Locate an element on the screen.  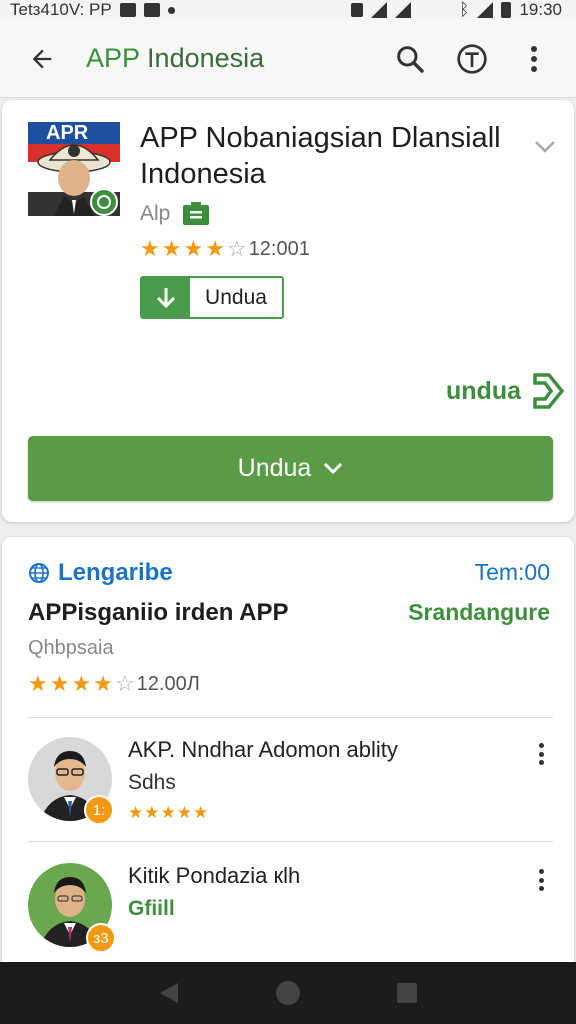
search-icon is located at coordinates (410, 59).